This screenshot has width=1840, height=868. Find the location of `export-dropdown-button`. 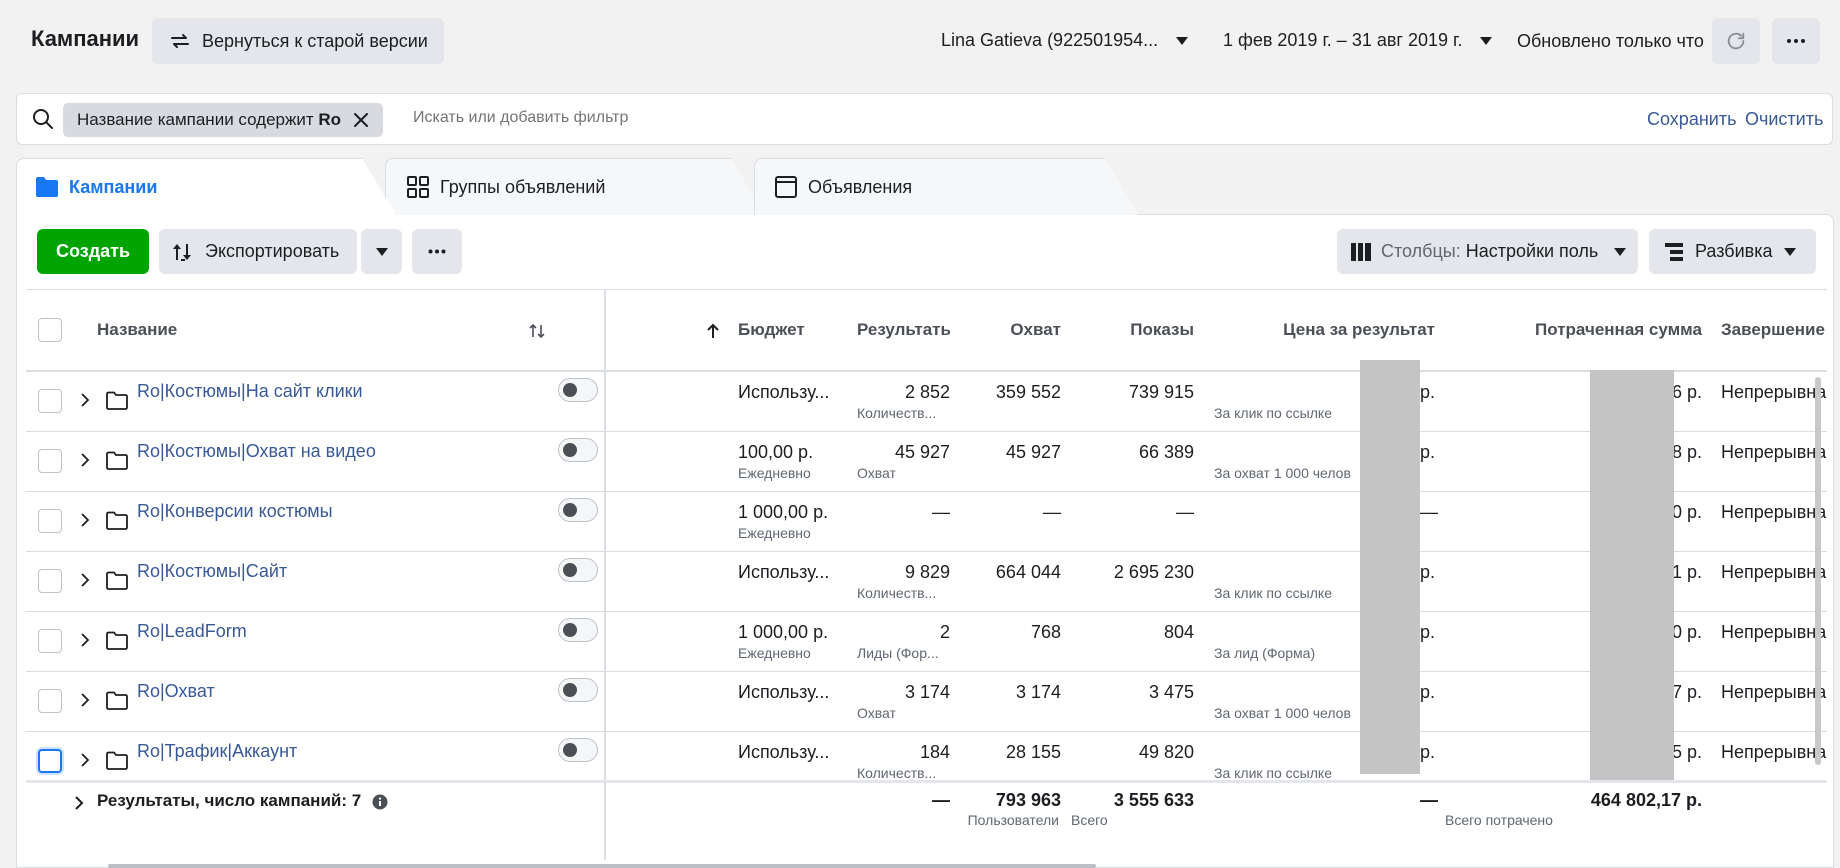

export-dropdown-button is located at coordinates (381, 251).